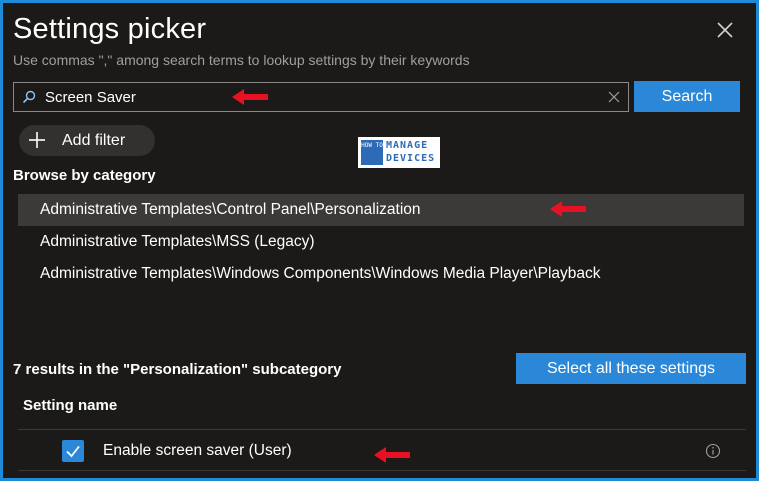  What do you see at coordinates (382, 470) in the screenshot?
I see `row-divider` at bounding box center [382, 470].